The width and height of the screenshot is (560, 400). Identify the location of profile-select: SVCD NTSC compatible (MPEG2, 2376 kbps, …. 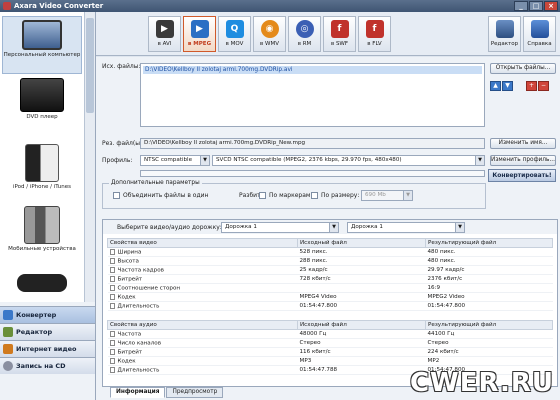
(348, 160).